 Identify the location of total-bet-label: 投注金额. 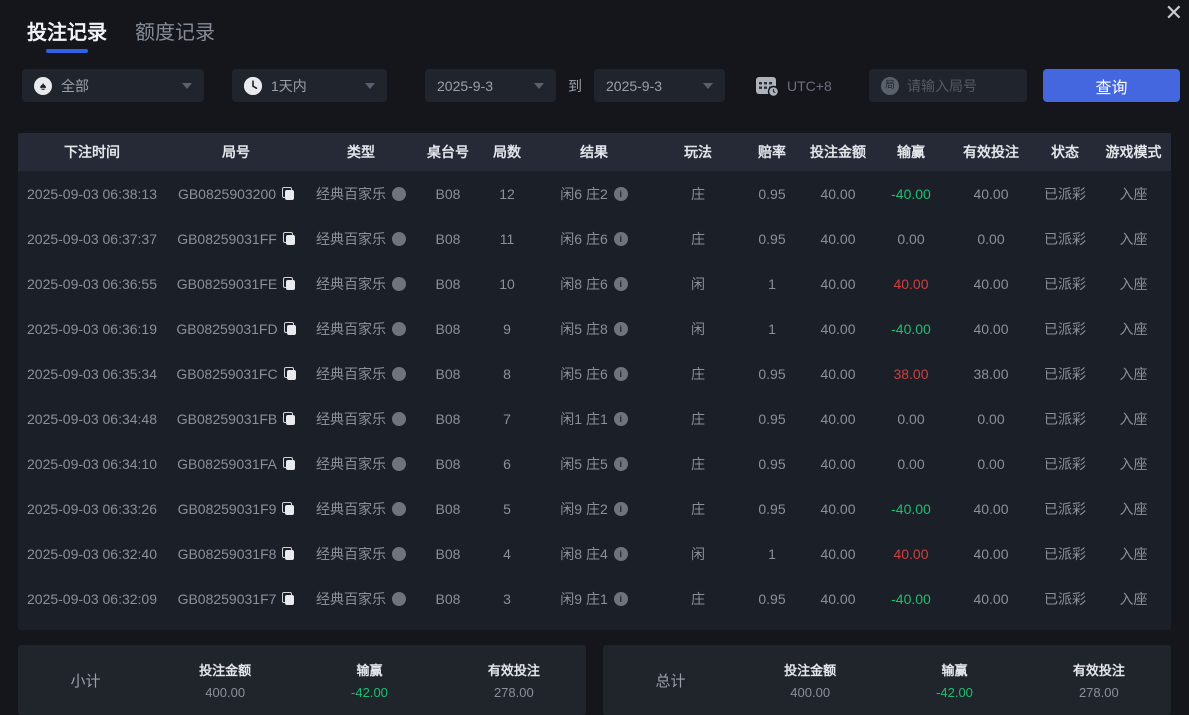
(810, 670).